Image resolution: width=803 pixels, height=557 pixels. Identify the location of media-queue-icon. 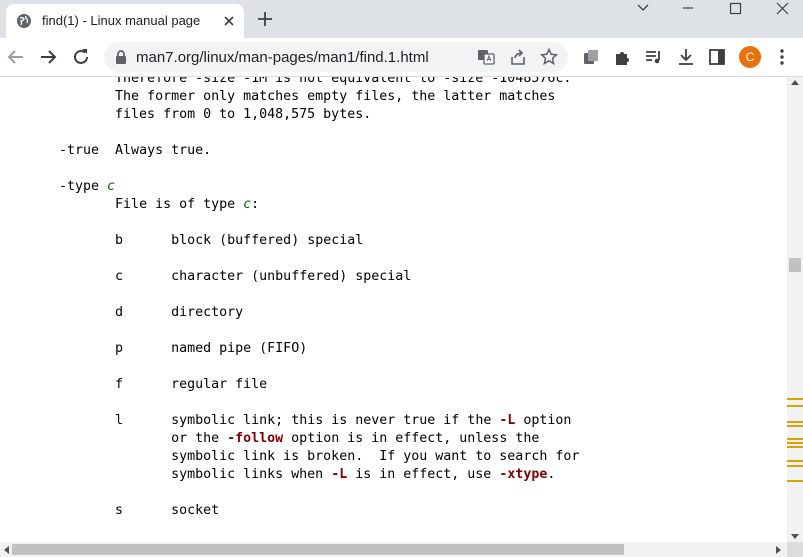
(654, 57).